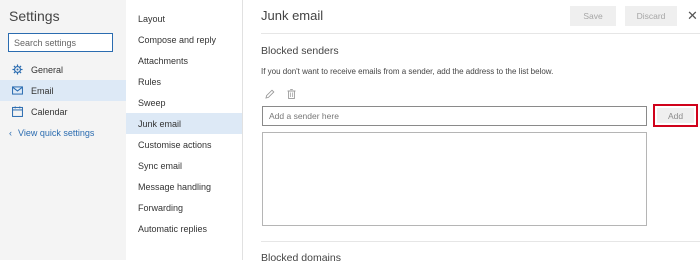  I want to click on category-attachments: Attachments, so click(184, 60).